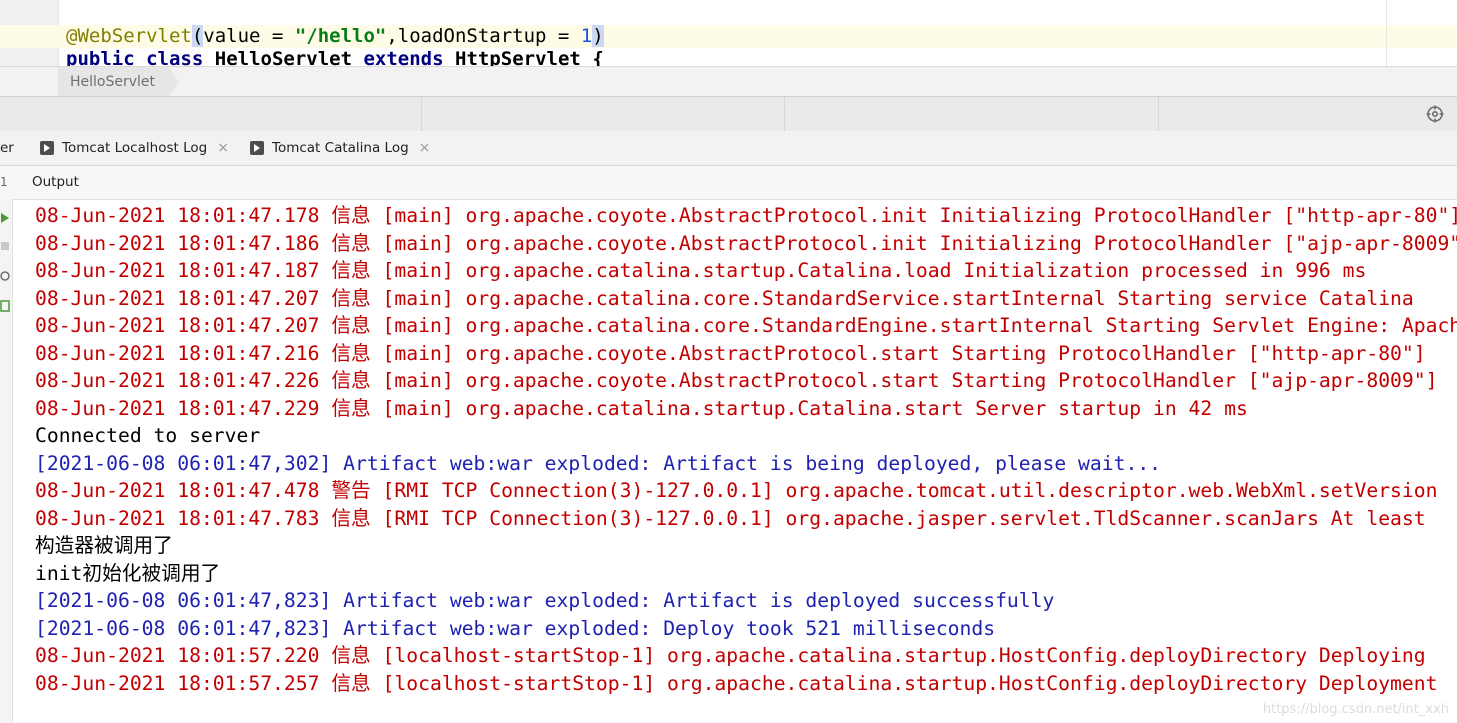 Image resolution: width=1457 pixels, height=723 pixels. What do you see at coordinates (5, 246) in the screenshot?
I see `stop-icon` at bounding box center [5, 246].